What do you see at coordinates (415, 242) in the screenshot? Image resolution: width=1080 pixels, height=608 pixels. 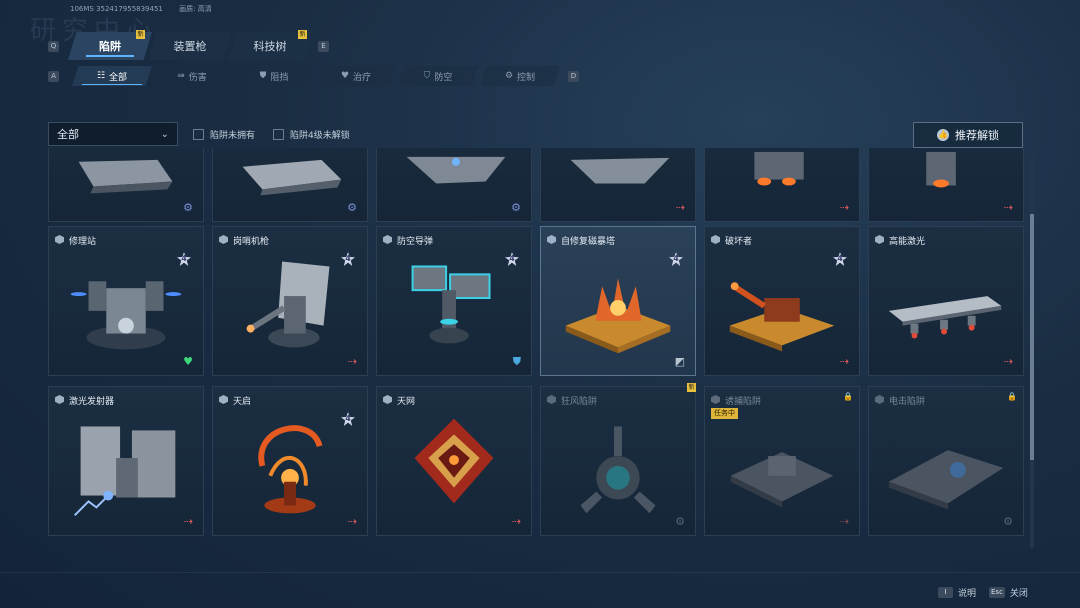 I see `trap-name: 防空导弹` at bounding box center [415, 242].